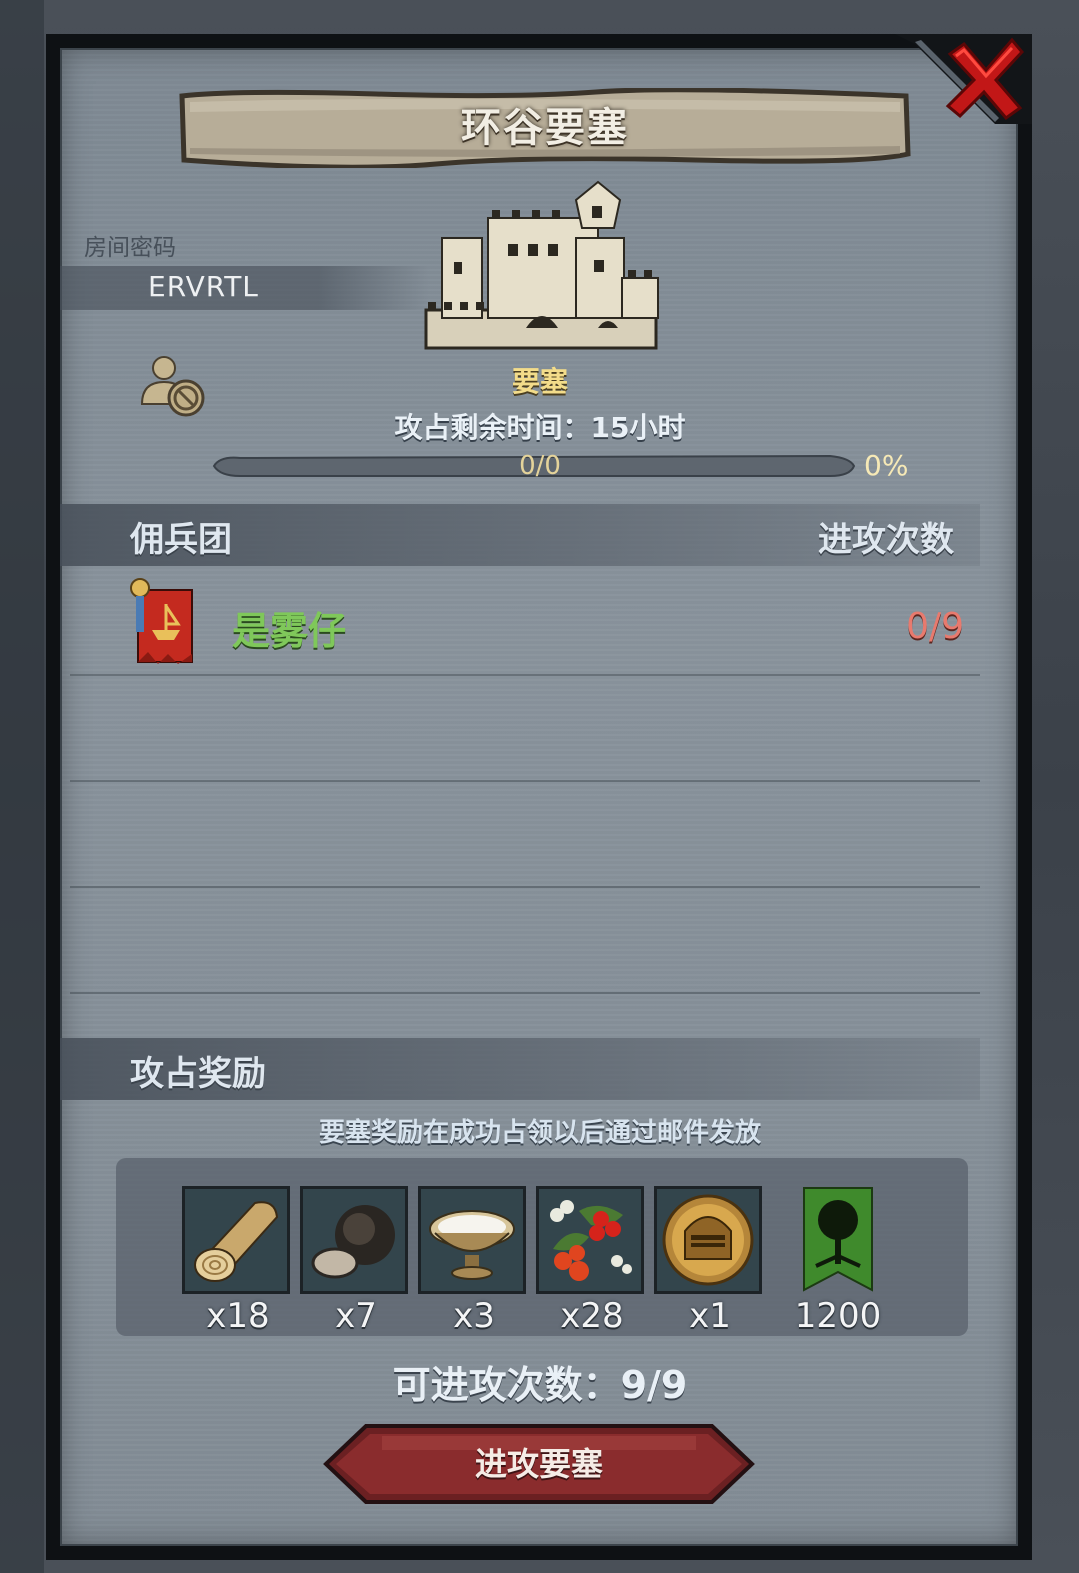 Image resolution: width=1079 pixels, height=1573 pixels. Describe the element at coordinates (540, 1385) in the screenshot. I see `available-attempts: 可进攻次数：9/9` at that location.